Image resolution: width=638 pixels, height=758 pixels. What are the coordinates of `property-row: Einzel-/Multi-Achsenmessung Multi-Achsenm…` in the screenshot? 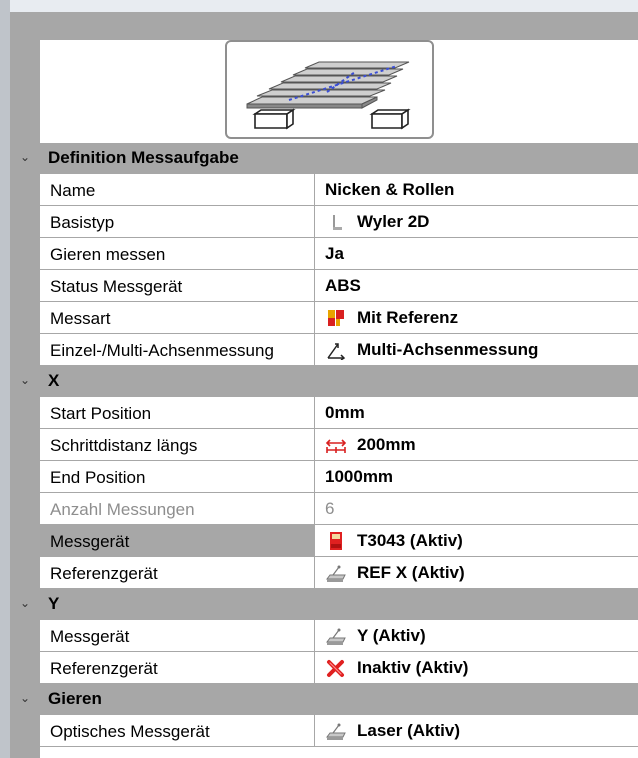 It's located at (324, 350).